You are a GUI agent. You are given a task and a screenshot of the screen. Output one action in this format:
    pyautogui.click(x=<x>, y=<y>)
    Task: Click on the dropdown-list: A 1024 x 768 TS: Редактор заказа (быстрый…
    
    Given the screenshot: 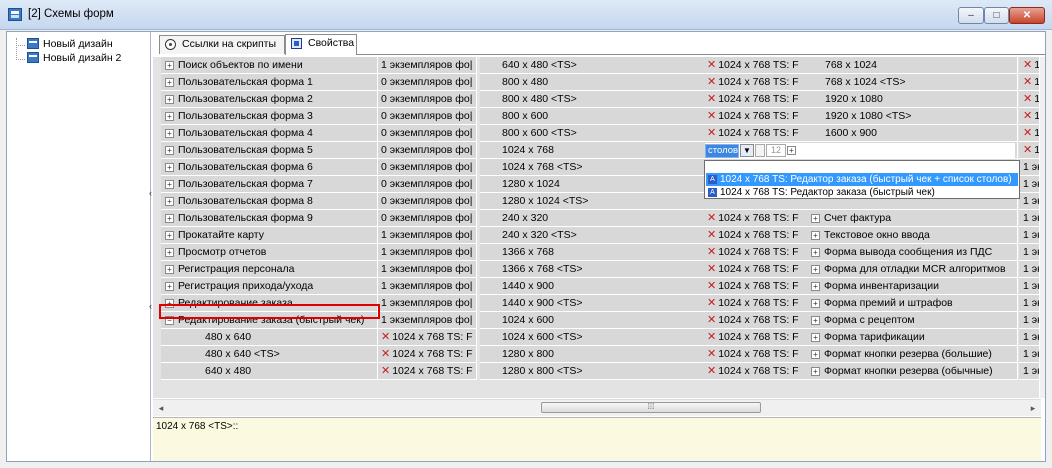 What is the action you would take?
    pyautogui.click(x=862, y=179)
    